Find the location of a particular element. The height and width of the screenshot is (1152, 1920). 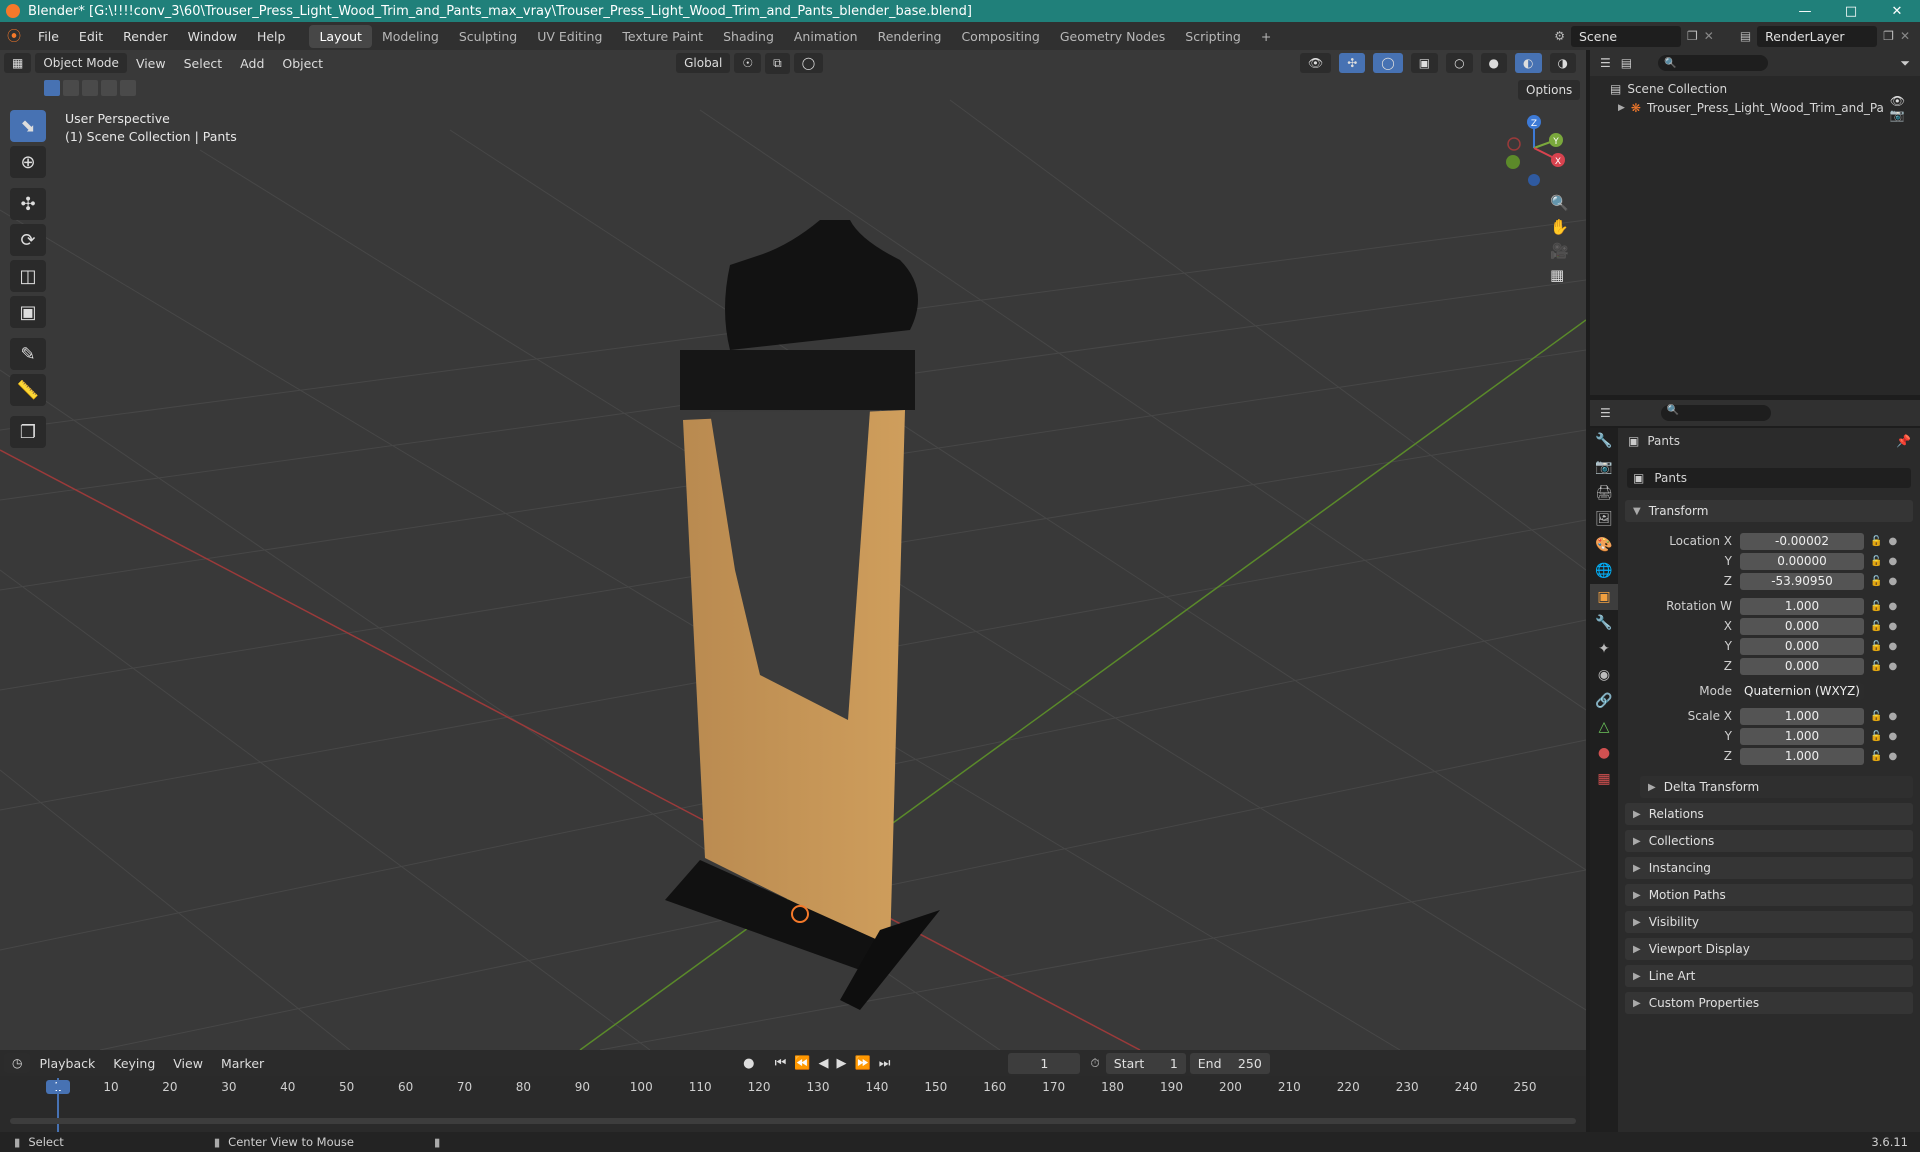

editor-type-icon: ▦ is located at coordinates (18, 63).